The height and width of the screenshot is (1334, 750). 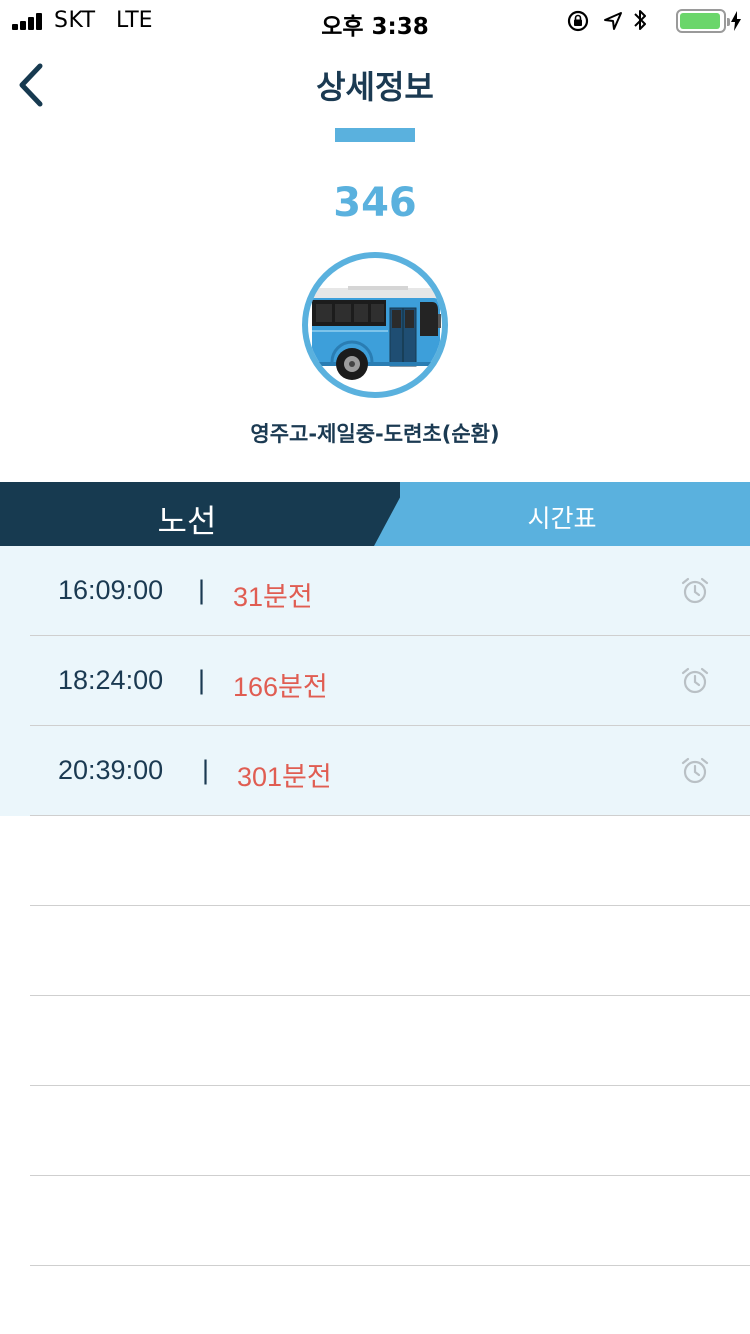 I want to click on remaining-time: 166분전, so click(x=280, y=687).